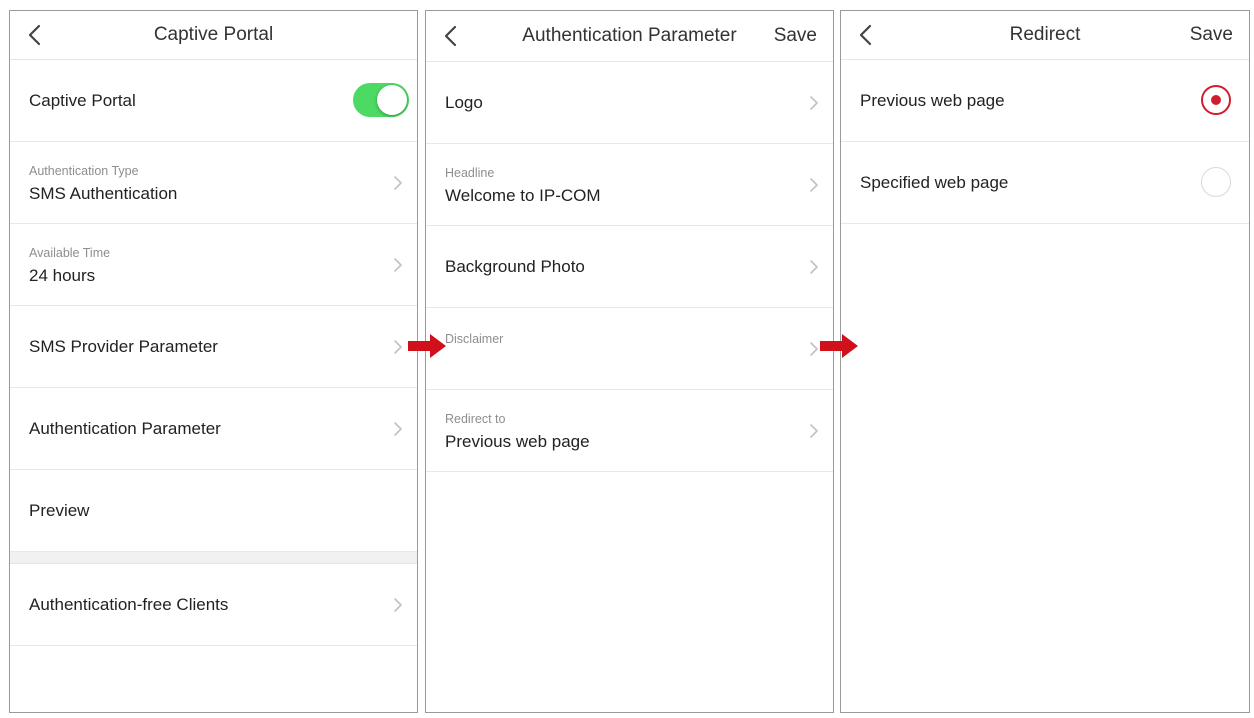 This screenshot has width=1254, height=718. I want to click on preview-link: Preview, so click(59, 511).